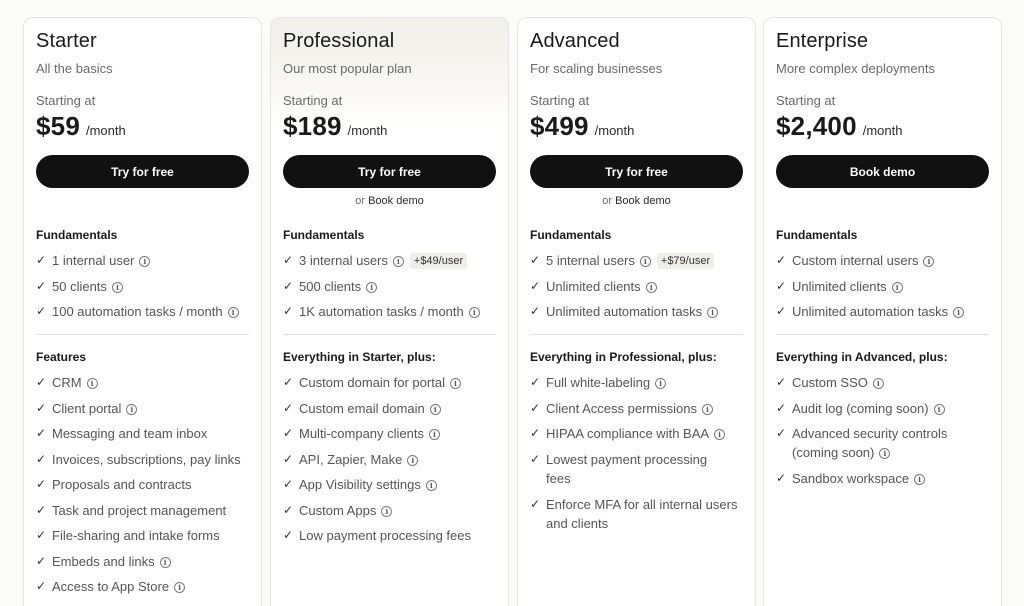 Image resolution: width=1024 pixels, height=606 pixels. Describe the element at coordinates (639, 315) in the screenshot. I see `list-item: ✓ Unlimited automation tasks i` at that location.